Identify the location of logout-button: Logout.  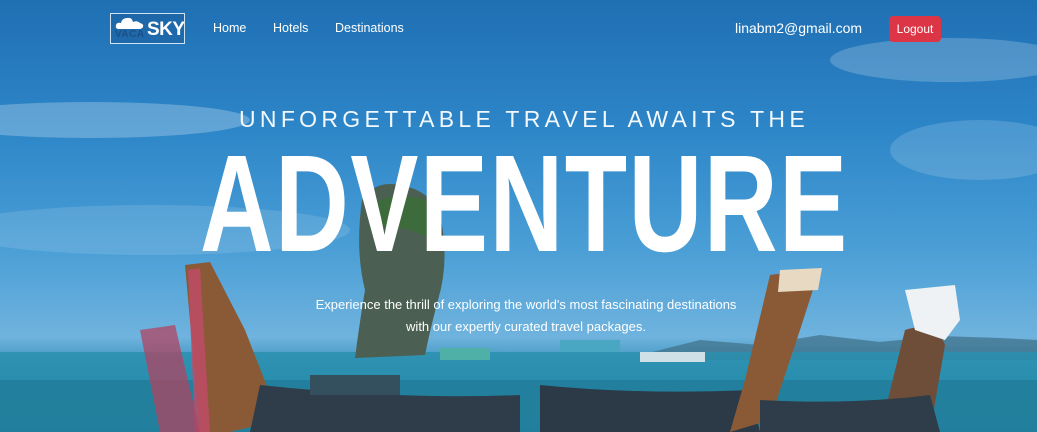
(915, 29).